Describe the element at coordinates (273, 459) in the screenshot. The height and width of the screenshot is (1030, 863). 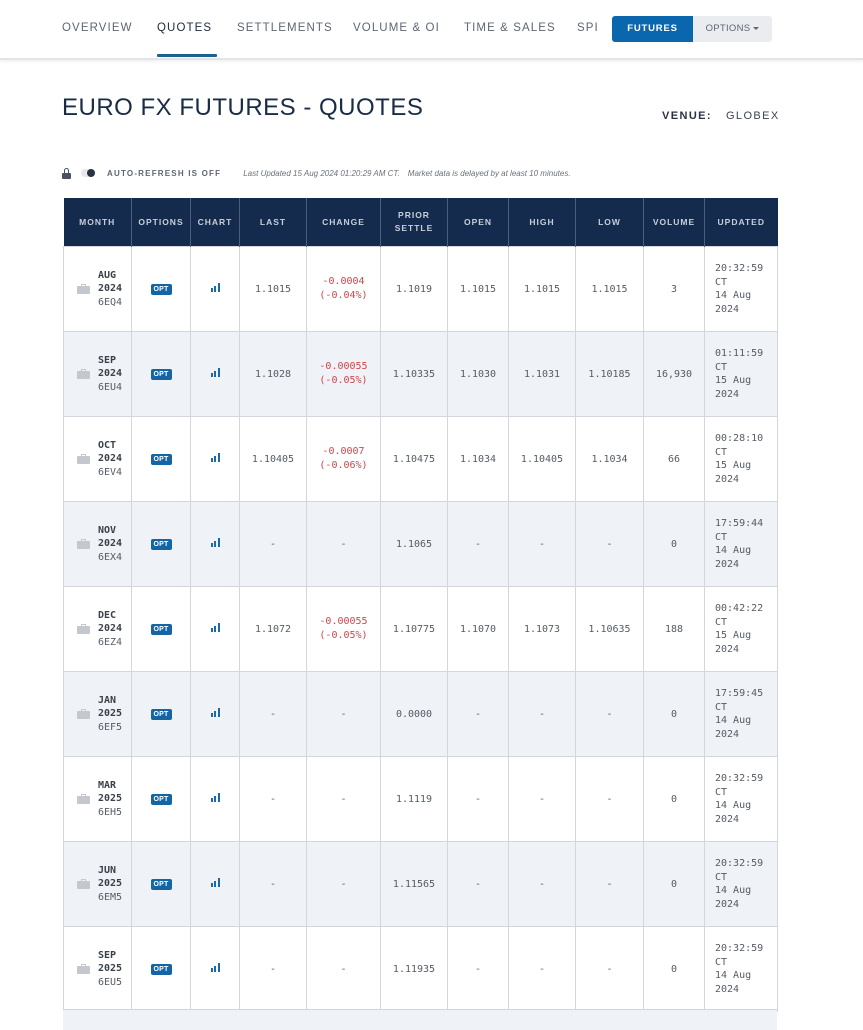
I see `last-cell: 1.10405` at that location.